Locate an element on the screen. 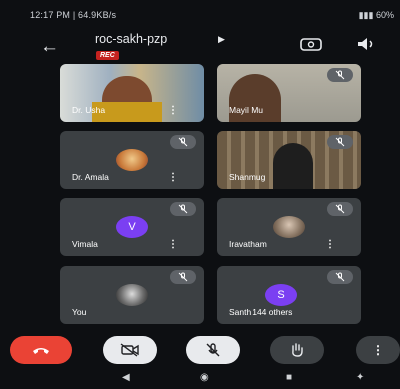 The width and height of the screenshot is (400, 389). participant-figure is located at coordinates (293, 166).